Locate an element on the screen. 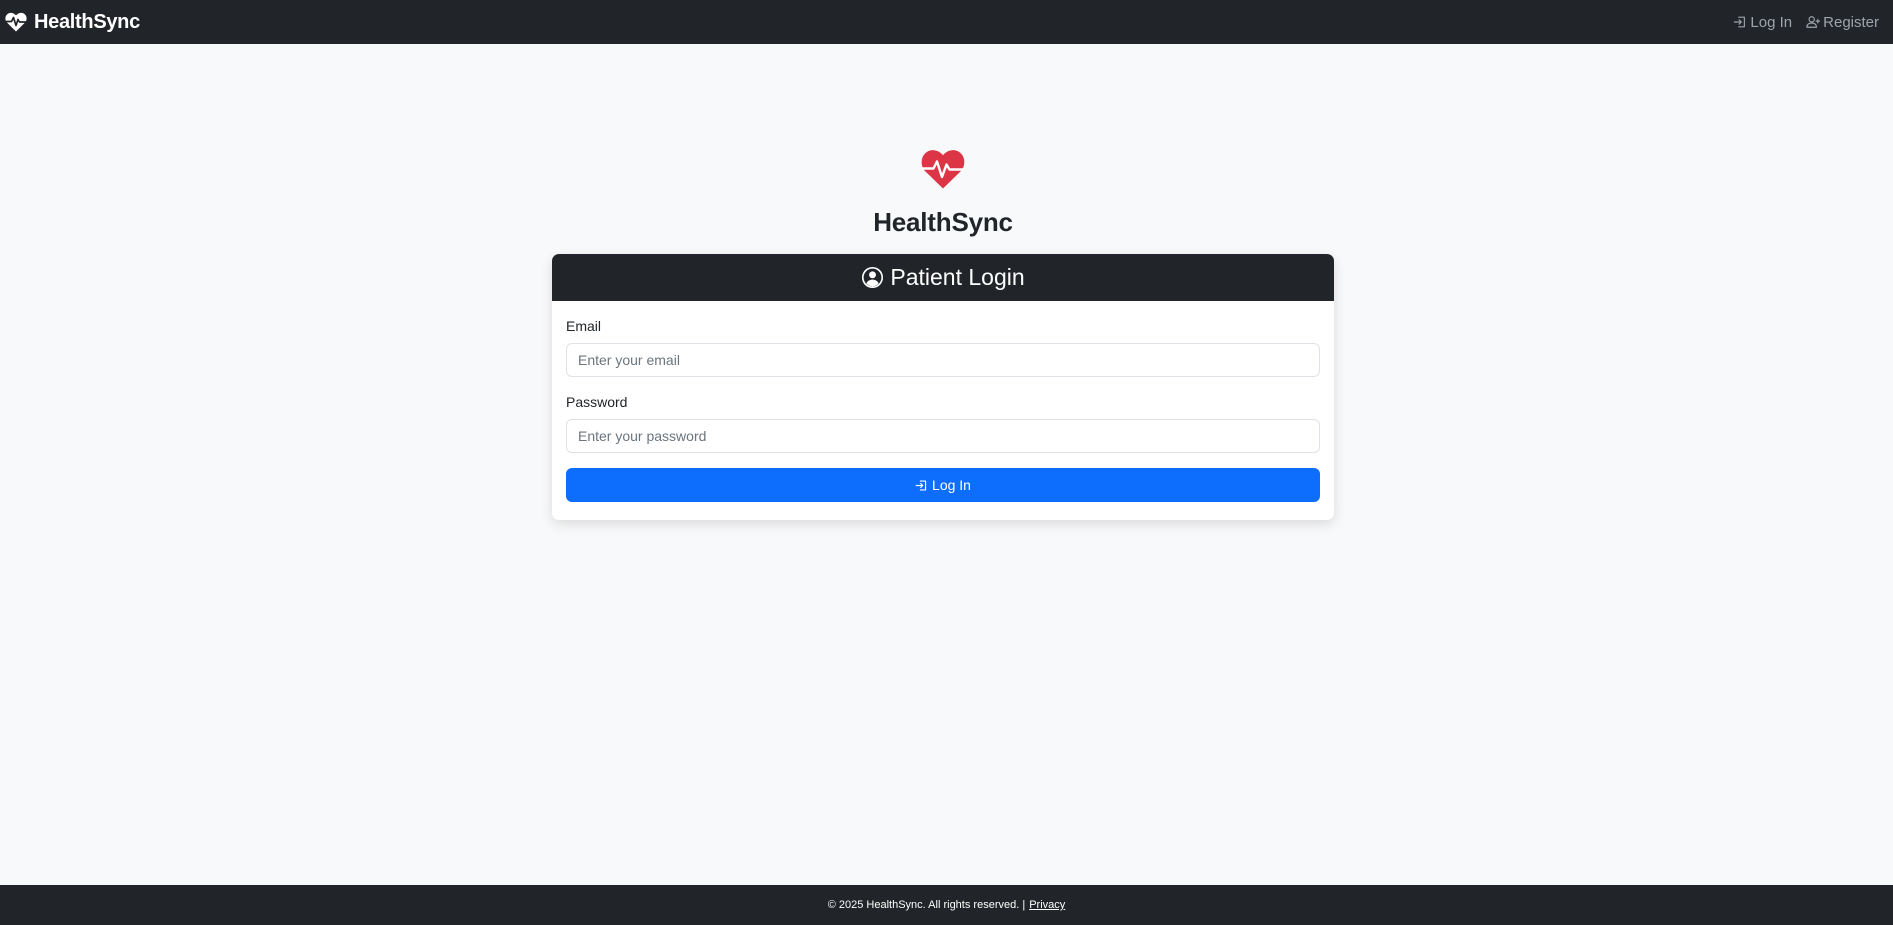  add-user-icon is located at coordinates (1813, 22).